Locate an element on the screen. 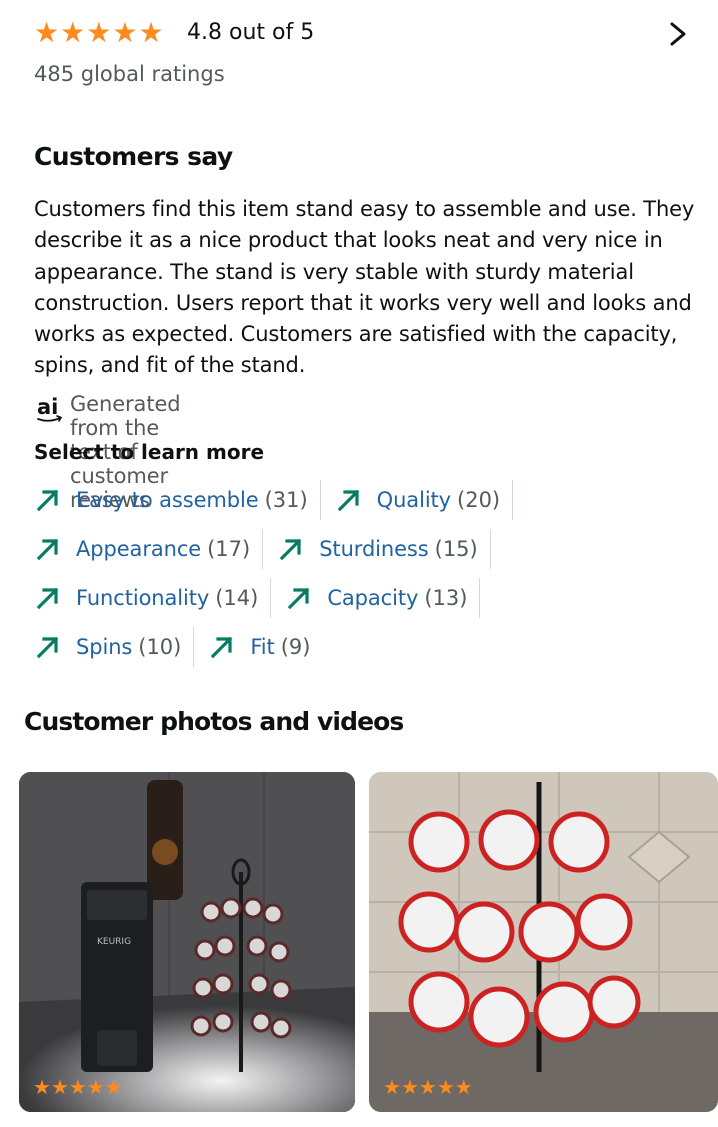  chip-label: Fit is located at coordinates (262, 647).